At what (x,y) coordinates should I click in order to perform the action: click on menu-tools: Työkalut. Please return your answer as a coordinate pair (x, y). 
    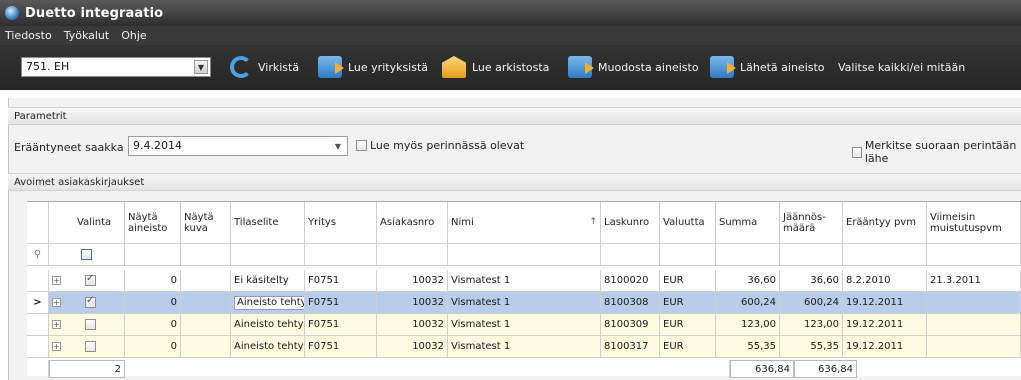
    Looking at the image, I should click on (87, 35).